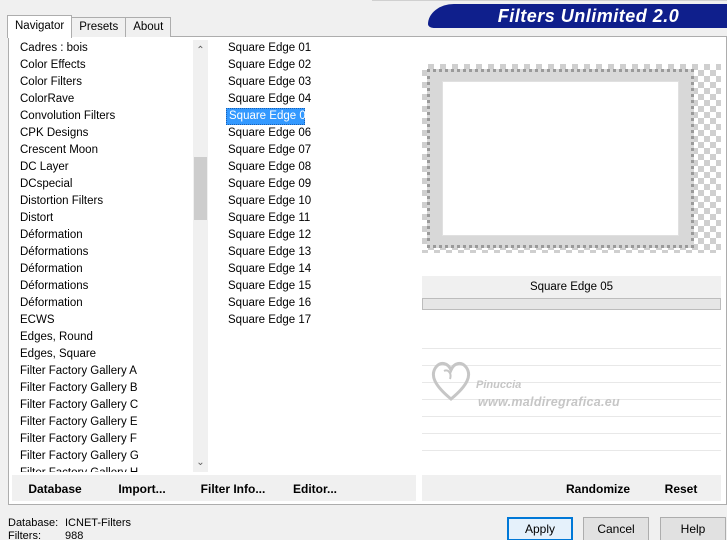  I want to click on tab-presets: Presets, so click(99, 27).